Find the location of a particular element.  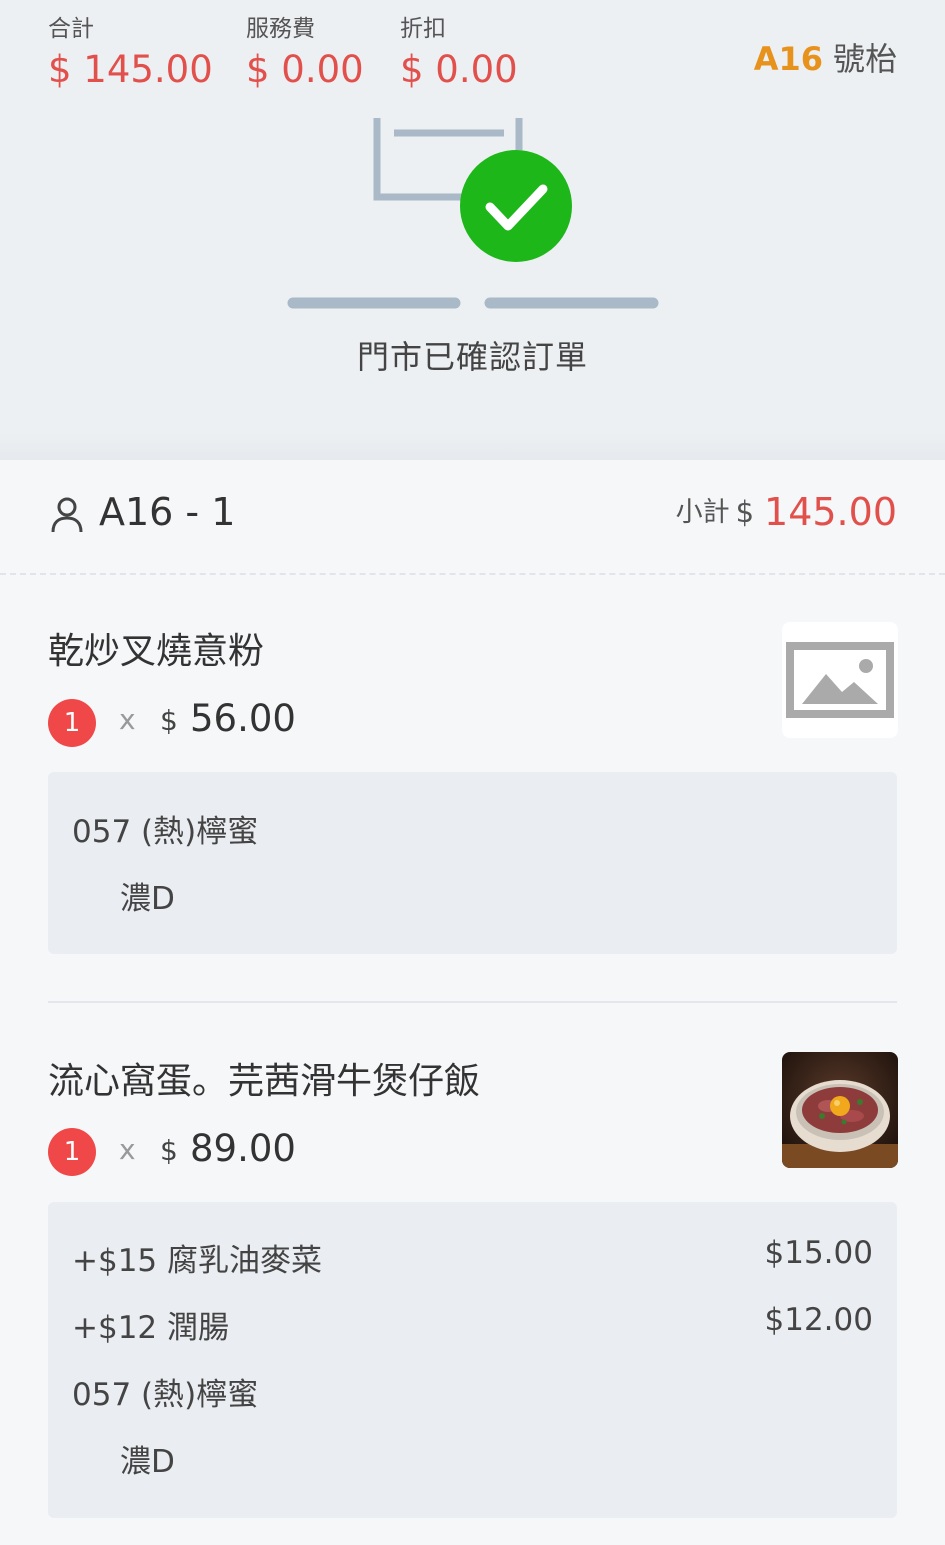

item-price: 56.00 is located at coordinates (243, 718).